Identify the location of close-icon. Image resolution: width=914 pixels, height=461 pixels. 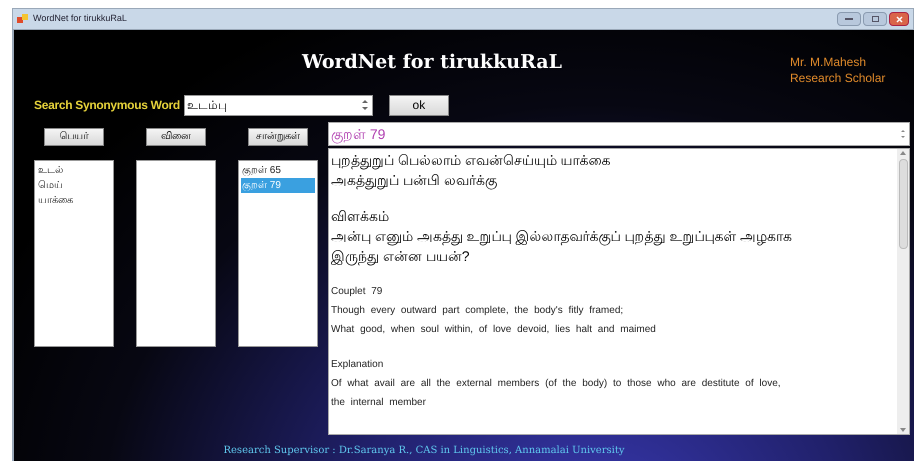
(899, 19).